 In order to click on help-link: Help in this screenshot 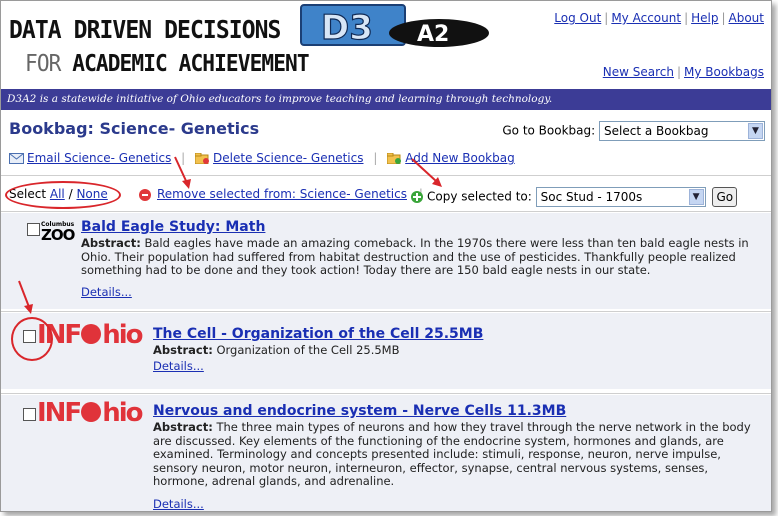, I will do `click(704, 18)`.